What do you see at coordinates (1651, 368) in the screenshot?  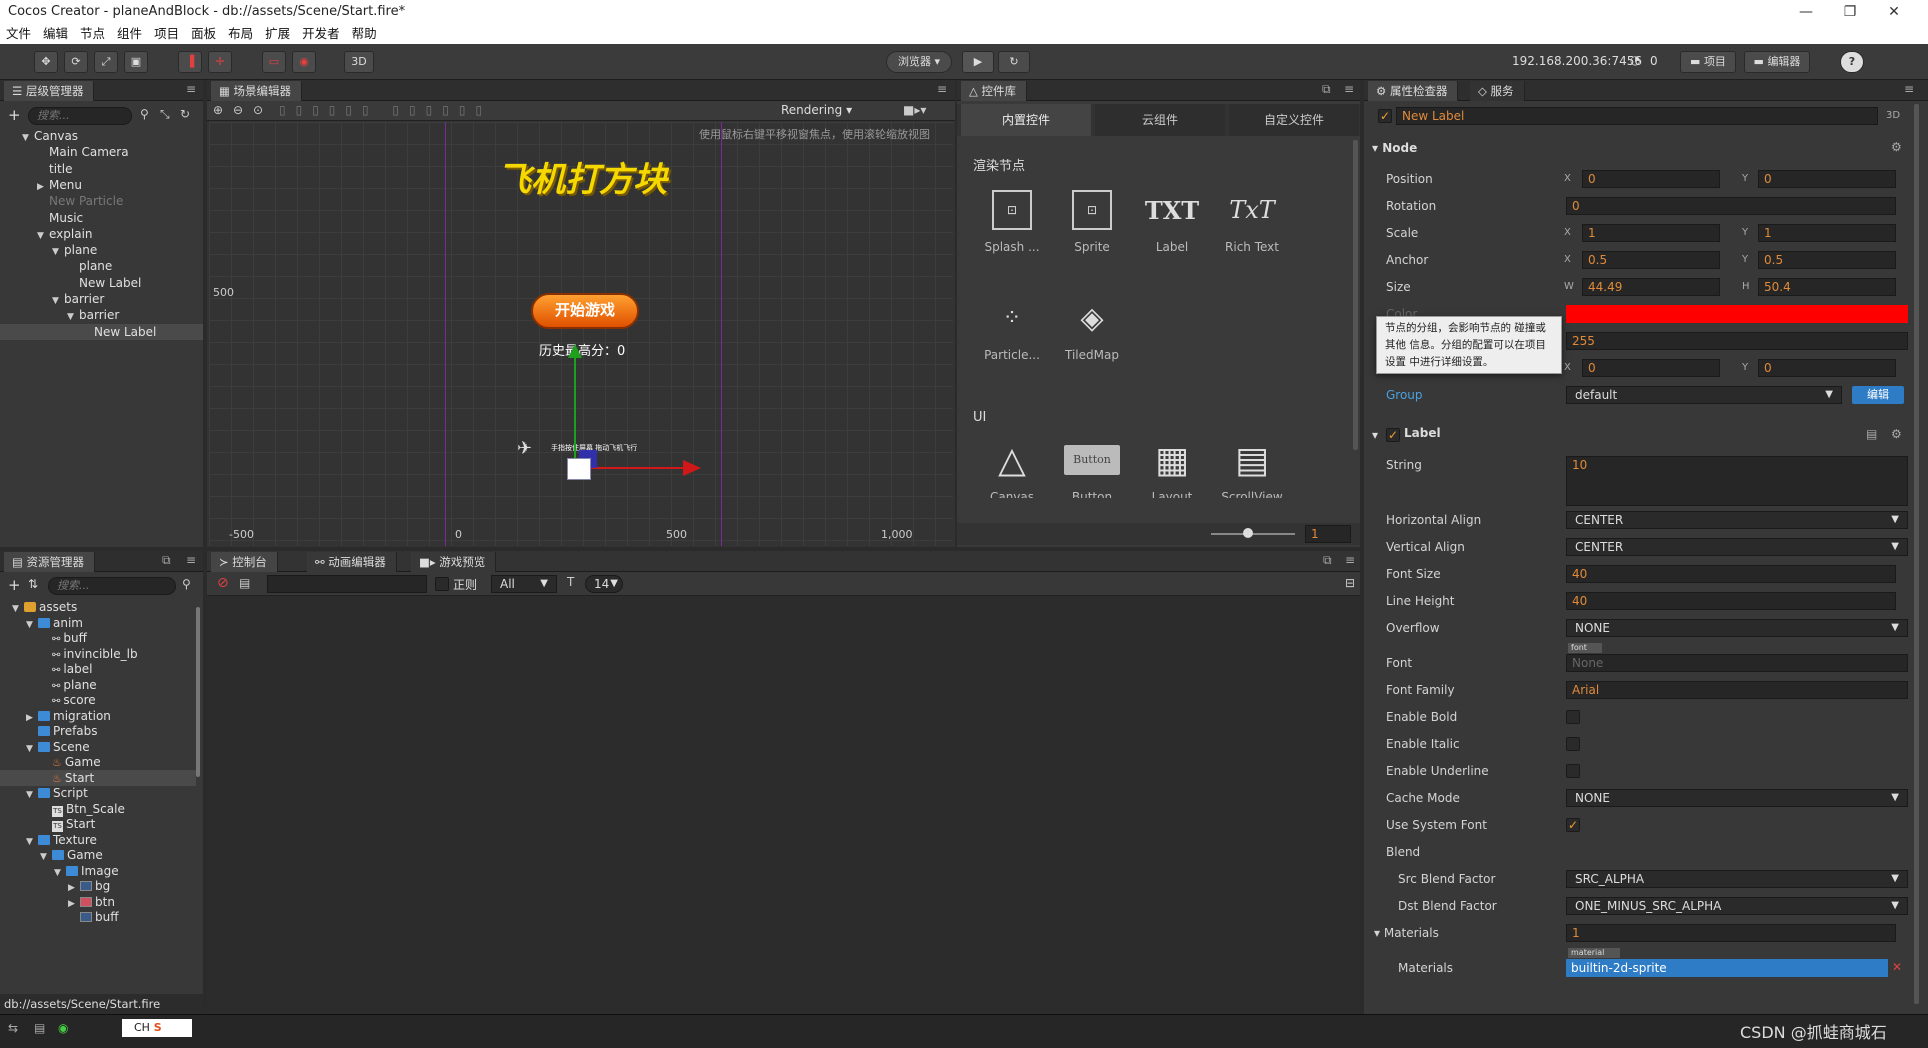 I see `skew-x-input: 0` at bounding box center [1651, 368].